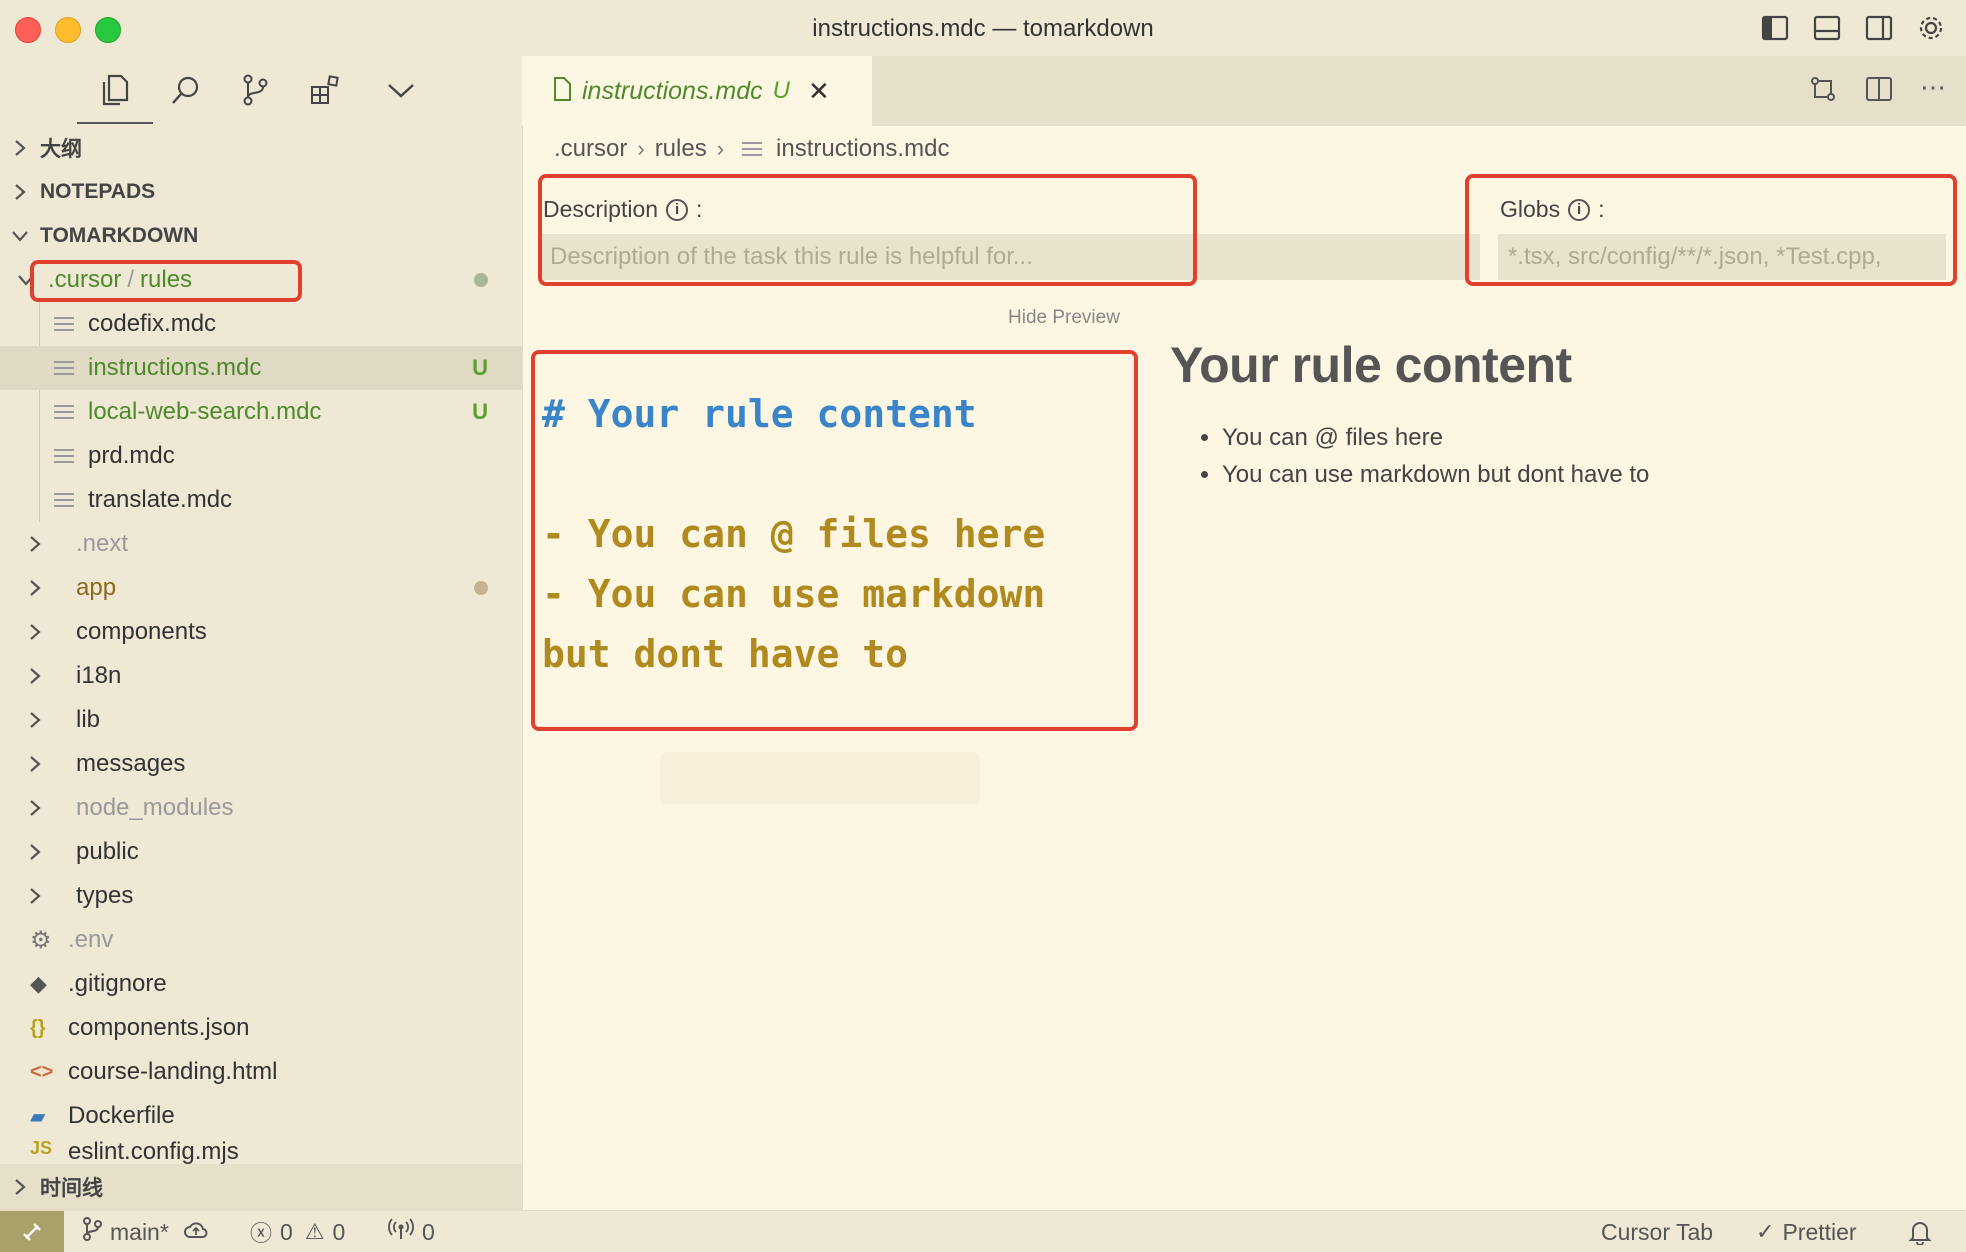 The width and height of the screenshot is (1966, 1252). Describe the element at coordinates (1435, 479) in the screenshot. I see `preview-list-item: You can use markdown but dont have to` at that location.